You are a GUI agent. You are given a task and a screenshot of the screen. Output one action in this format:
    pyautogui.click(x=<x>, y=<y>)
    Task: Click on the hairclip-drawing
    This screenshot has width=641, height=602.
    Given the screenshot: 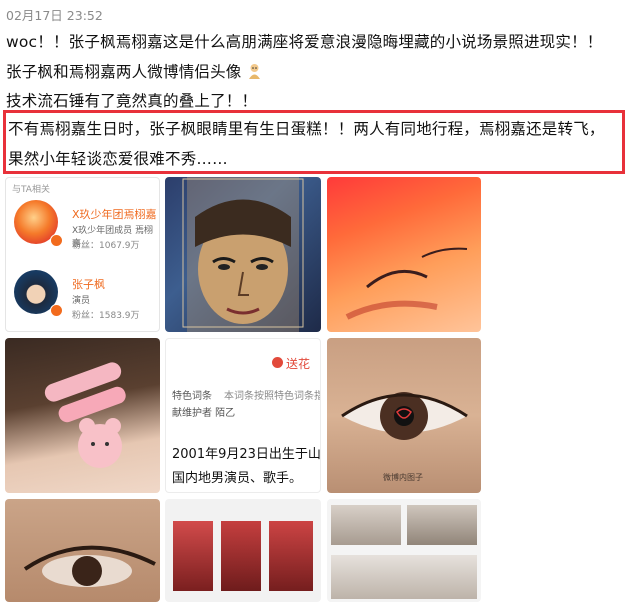 What is the action you would take?
    pyautogui.click(x=85, y=415)
    